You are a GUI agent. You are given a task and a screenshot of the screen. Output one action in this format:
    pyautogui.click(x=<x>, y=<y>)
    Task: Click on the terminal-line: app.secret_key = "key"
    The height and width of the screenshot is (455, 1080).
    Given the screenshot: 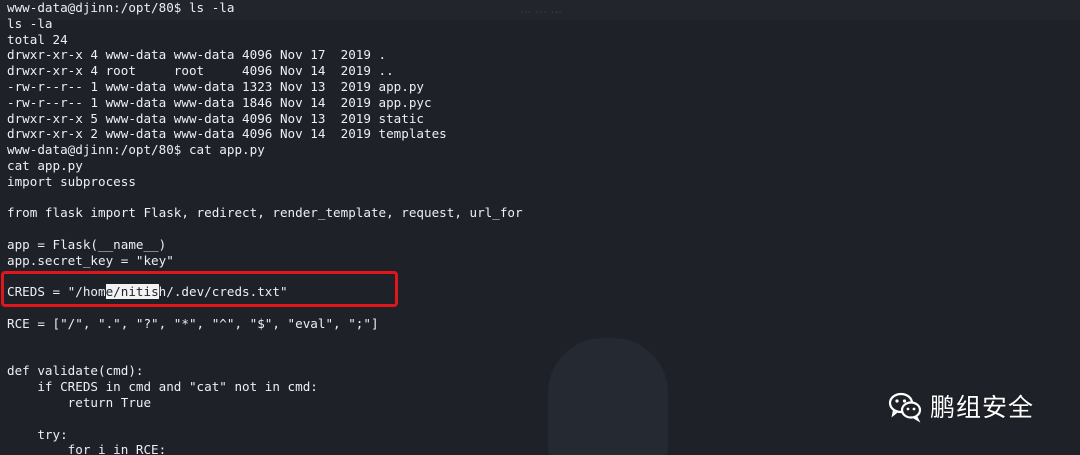 What is the action you would take?
    pyautogui.click(x=90, y=260)
    